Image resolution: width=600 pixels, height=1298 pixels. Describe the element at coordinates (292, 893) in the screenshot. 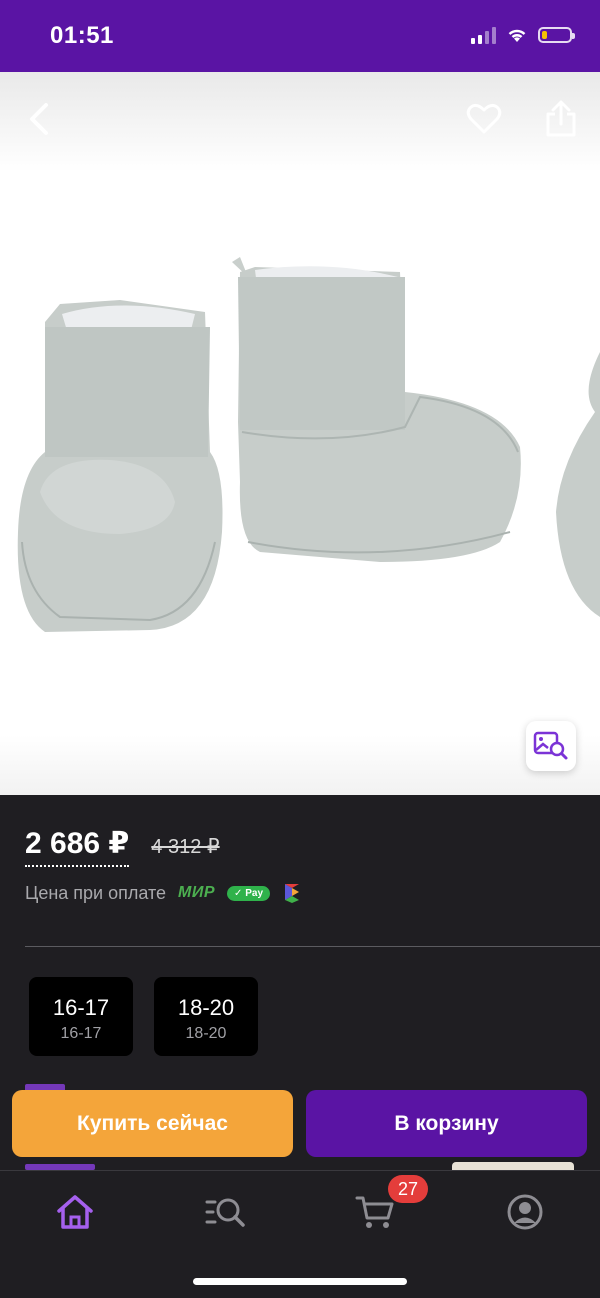

I see `sbp-logo` at that location.